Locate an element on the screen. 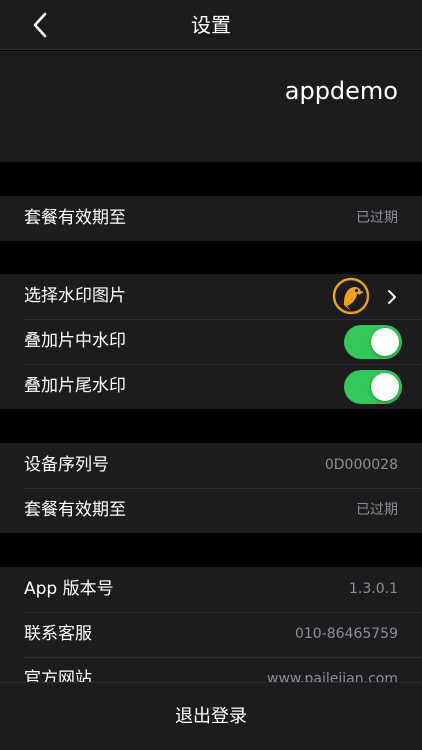 Image resolution: width=422 pixels, height=750 pixels. page-title: 设置 is located at coordinates (211, 25).